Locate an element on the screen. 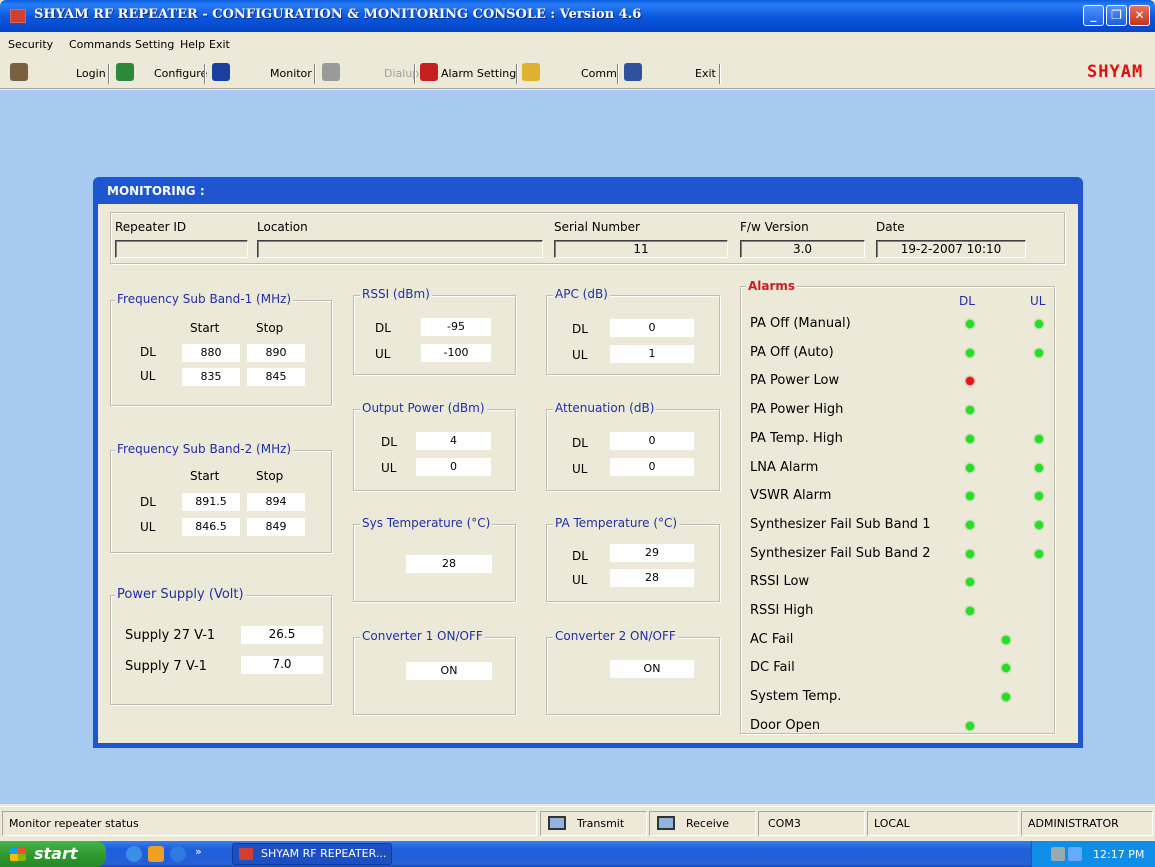 This screenshot has width=1155, height=867. login-button: Login is located at coordinates (91, 73).